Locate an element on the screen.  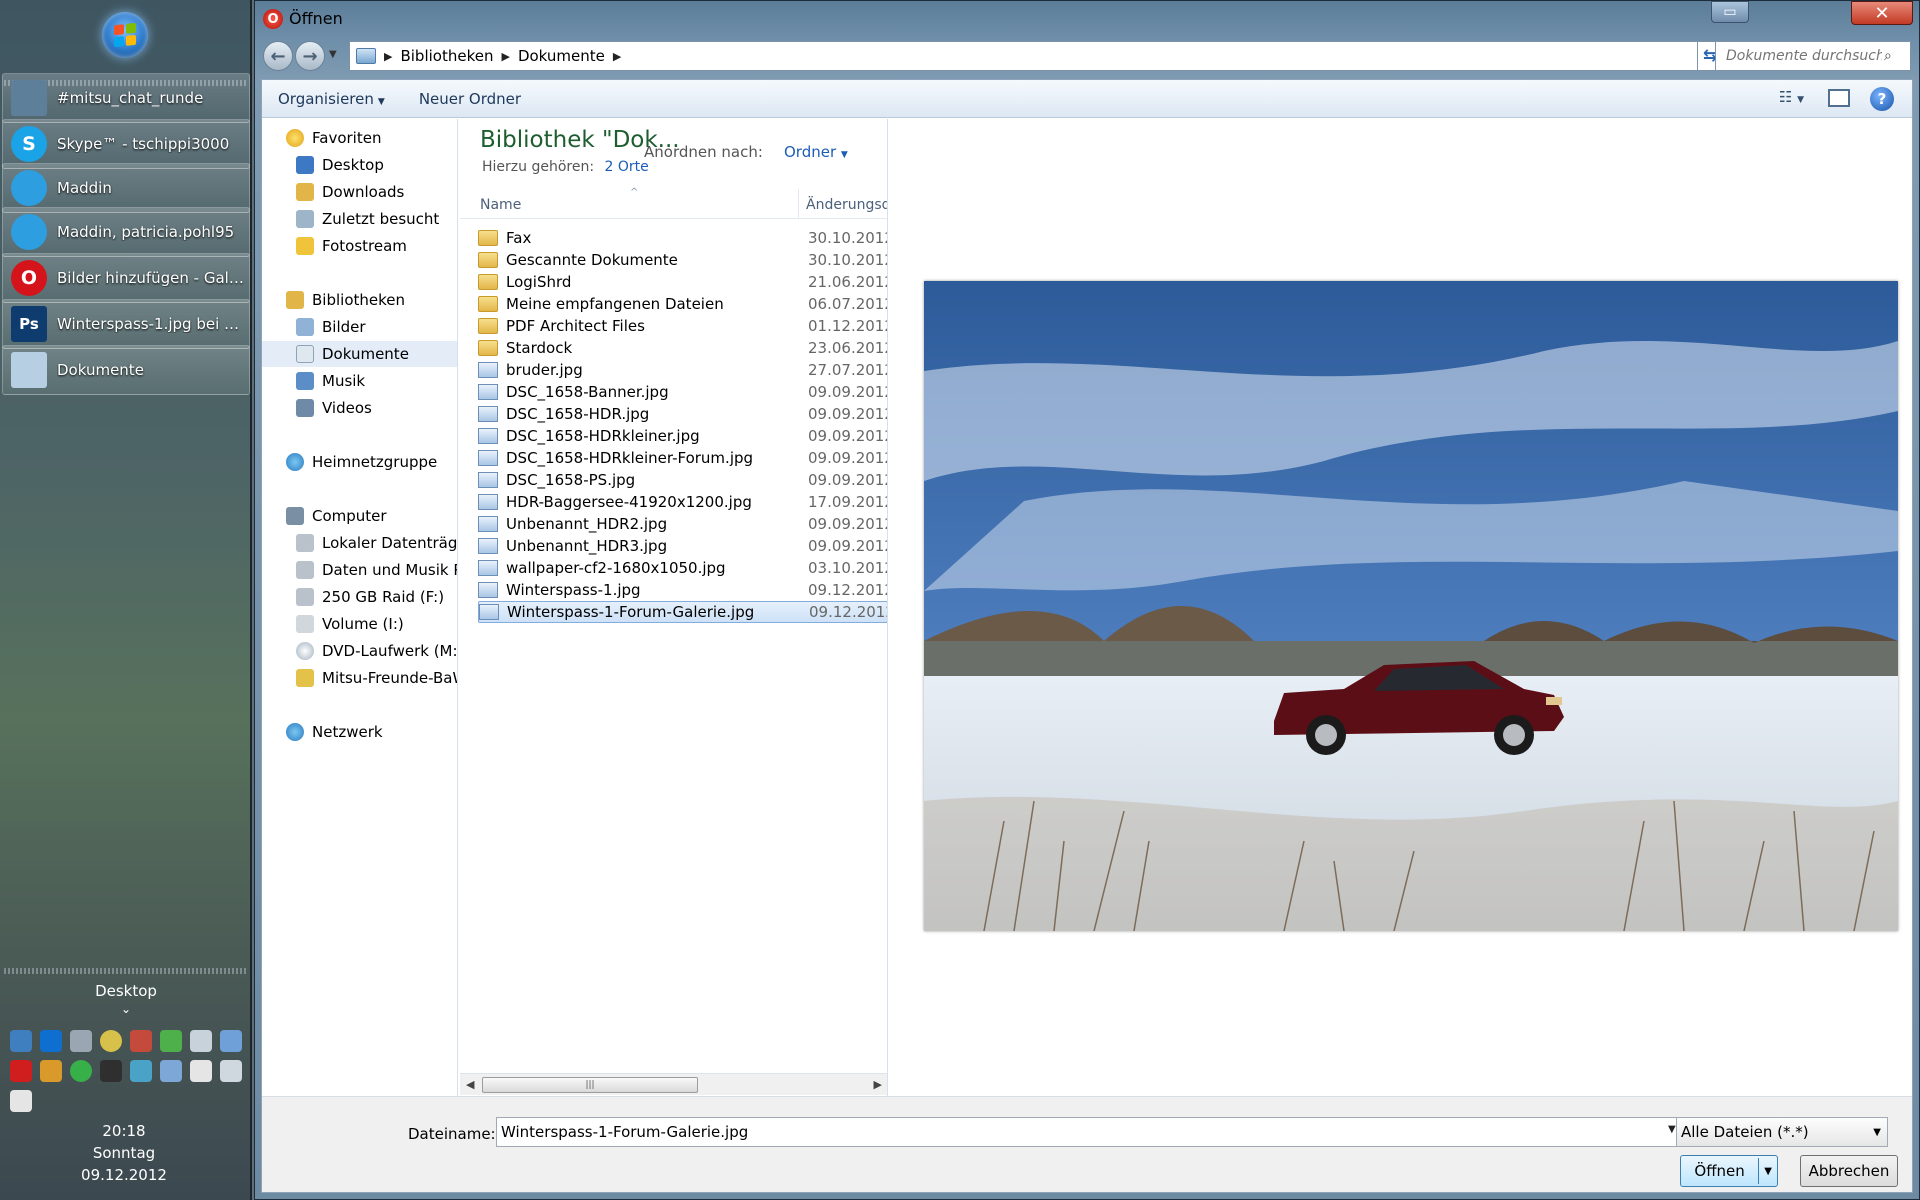
file-row: DSC_1658-Banner.jpg 09.09.2012 2 is located at coordinates (682, 392).